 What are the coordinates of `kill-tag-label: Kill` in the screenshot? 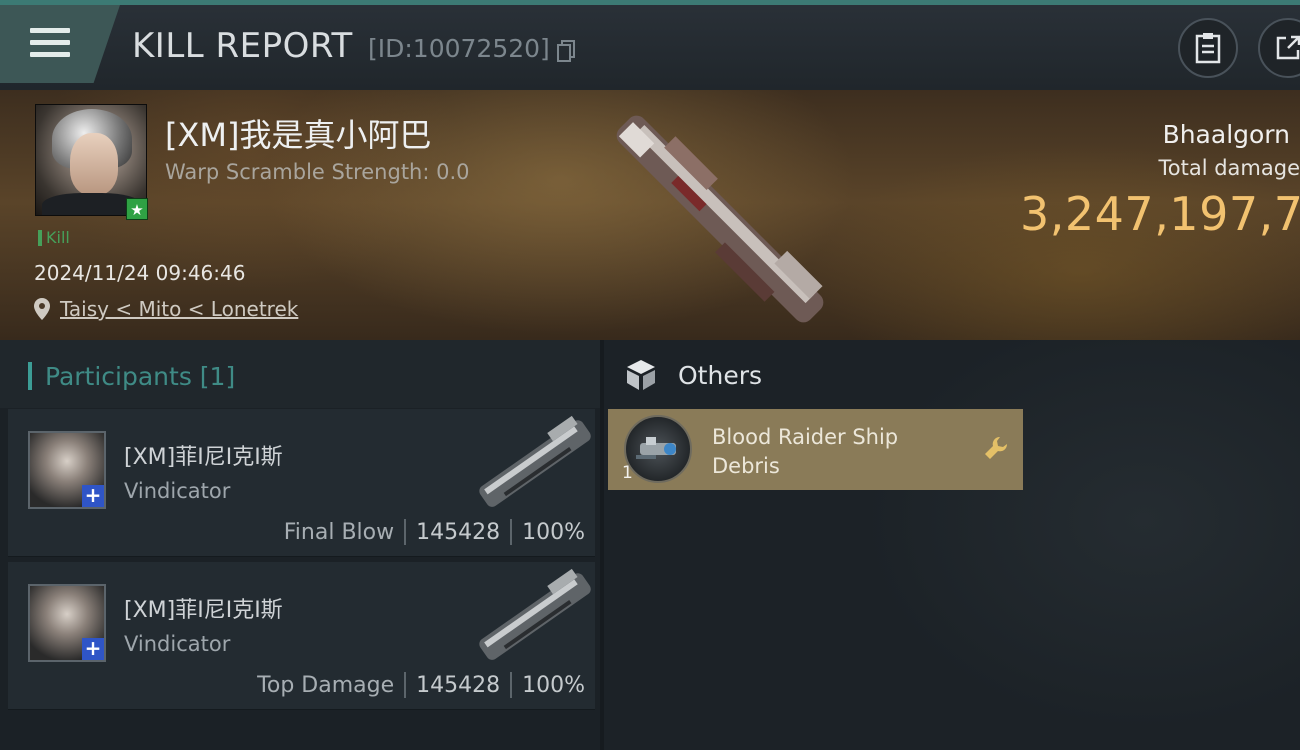 It's located at (58, 237).